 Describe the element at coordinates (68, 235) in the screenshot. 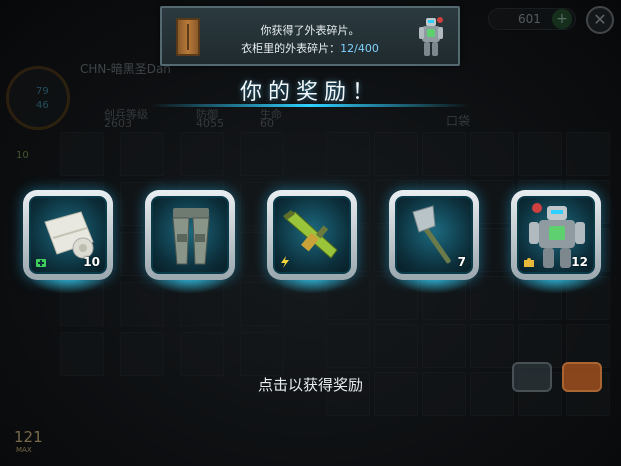

I see `reward-card-bandage: 10` at that location.